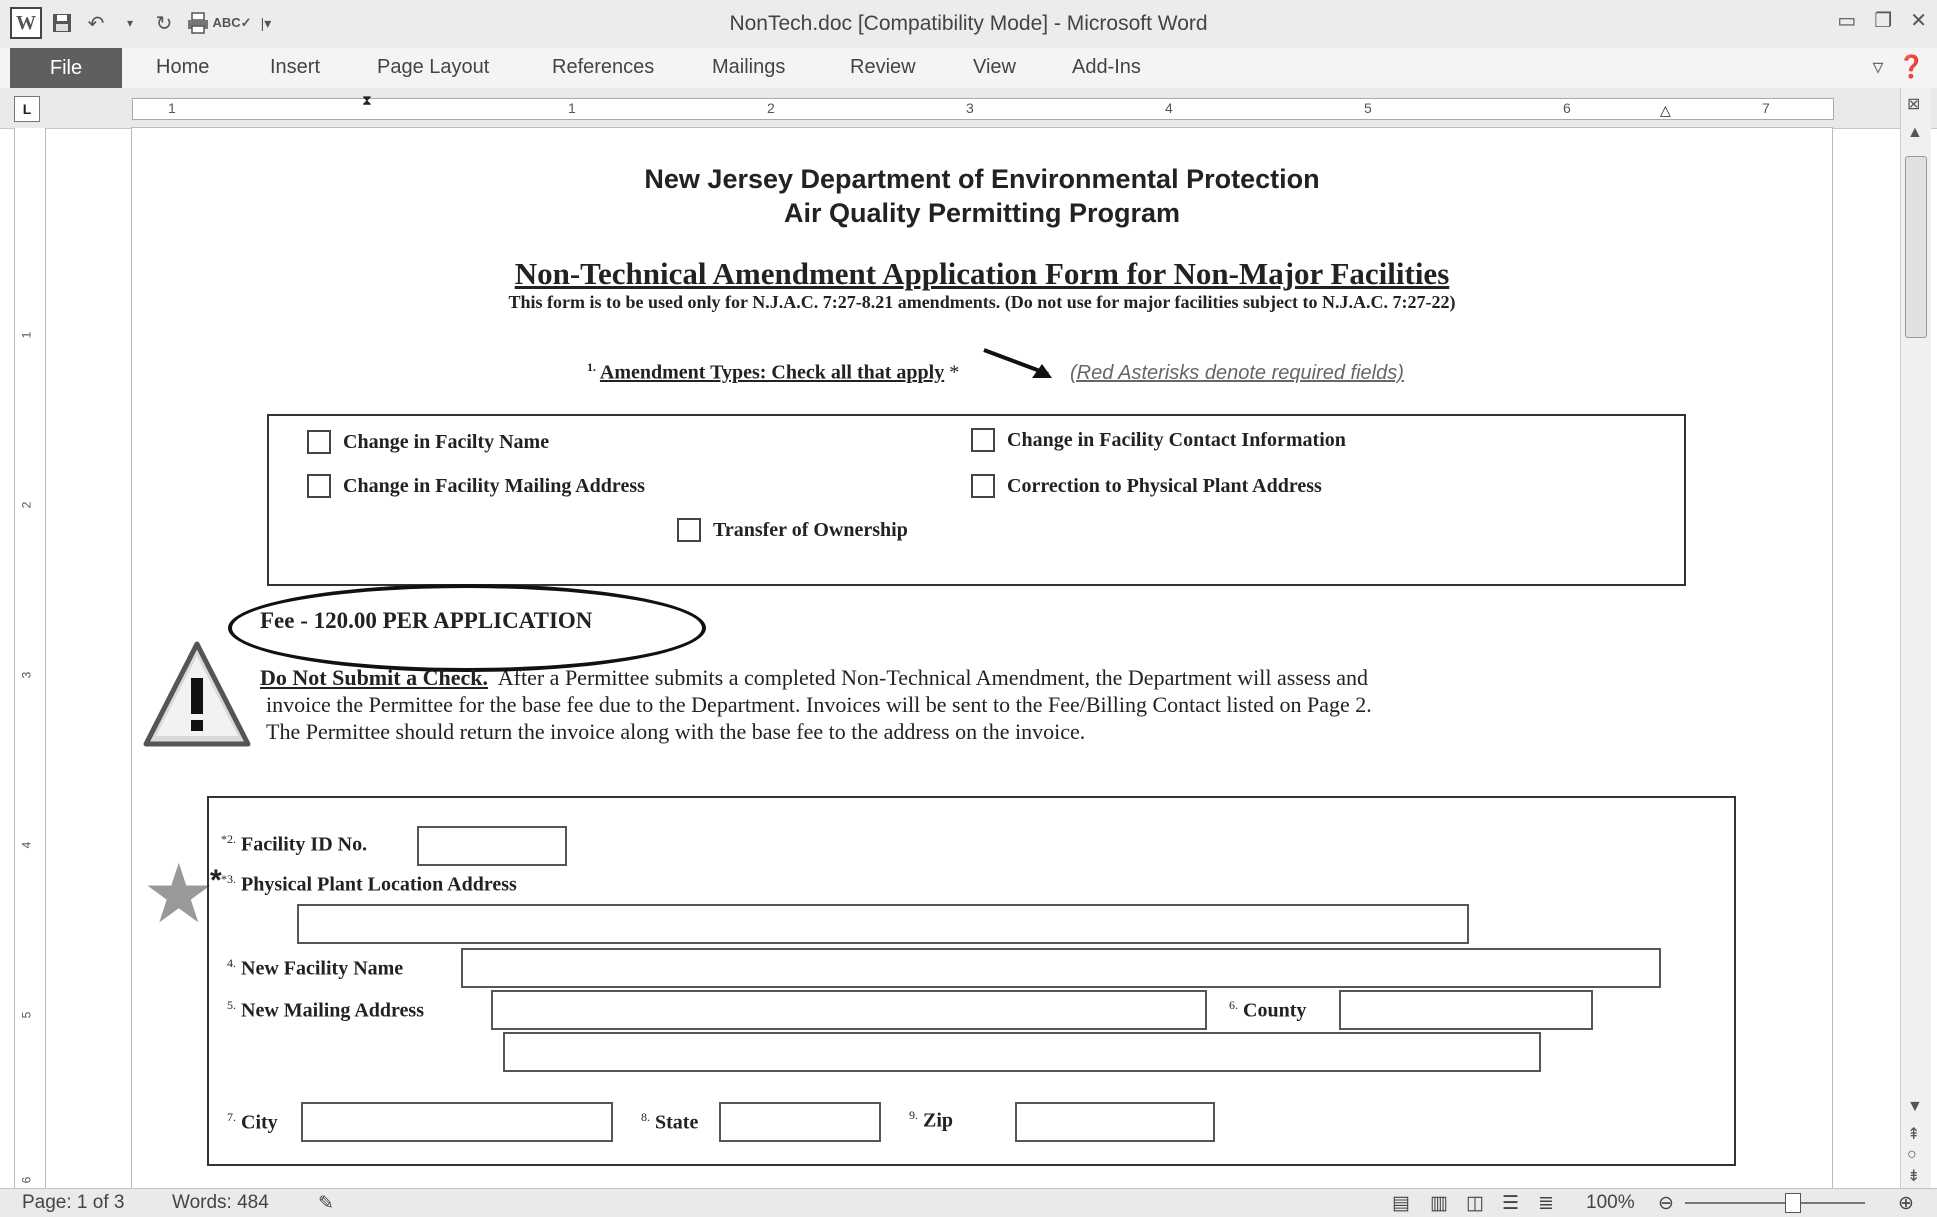 The height and width of the screenshot is (1217, 1937). I want to click on city-label: 7. City, so click(252, 1122).